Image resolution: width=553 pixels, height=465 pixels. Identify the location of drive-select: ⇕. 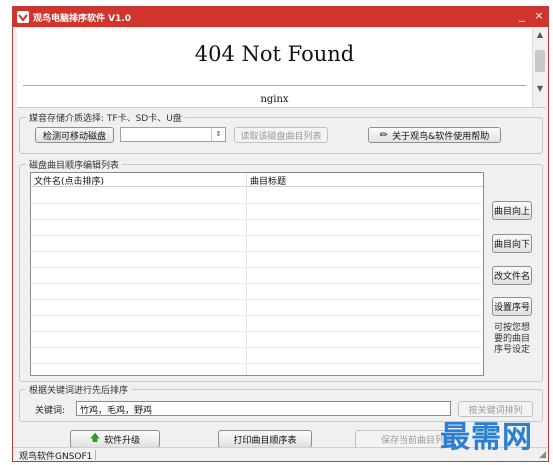
(173, 134).